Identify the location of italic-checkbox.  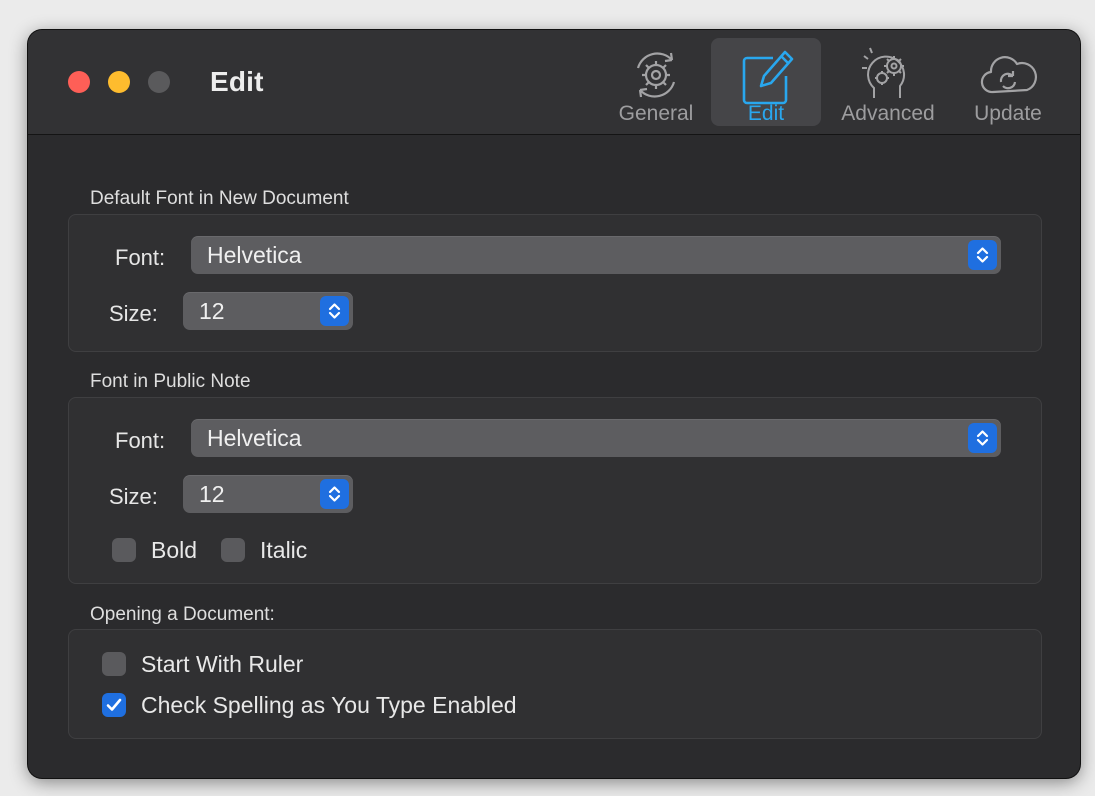
(233, 550).